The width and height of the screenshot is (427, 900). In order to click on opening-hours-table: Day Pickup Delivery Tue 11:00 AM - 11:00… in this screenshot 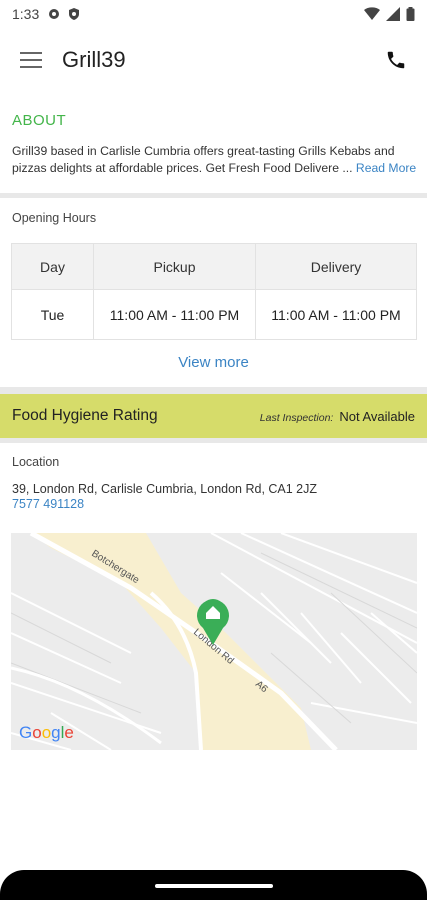, I will do `click(214, 291)`.